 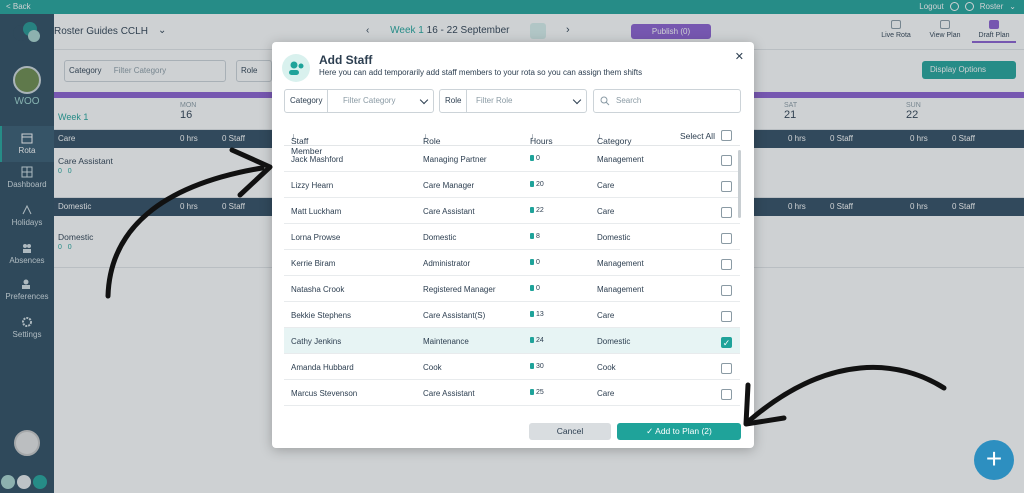 What do you see at coordinates (296, 68) in the screenshot?
I see `add-user-icon` at bounding box center [296, 68].